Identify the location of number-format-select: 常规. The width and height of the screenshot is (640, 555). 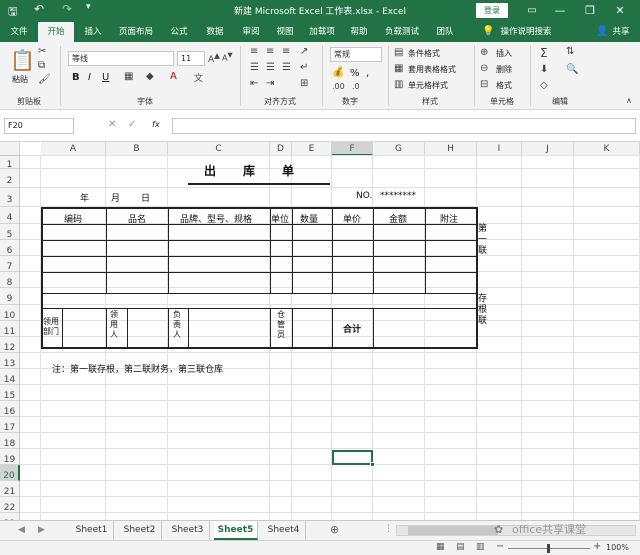
(356, 54).